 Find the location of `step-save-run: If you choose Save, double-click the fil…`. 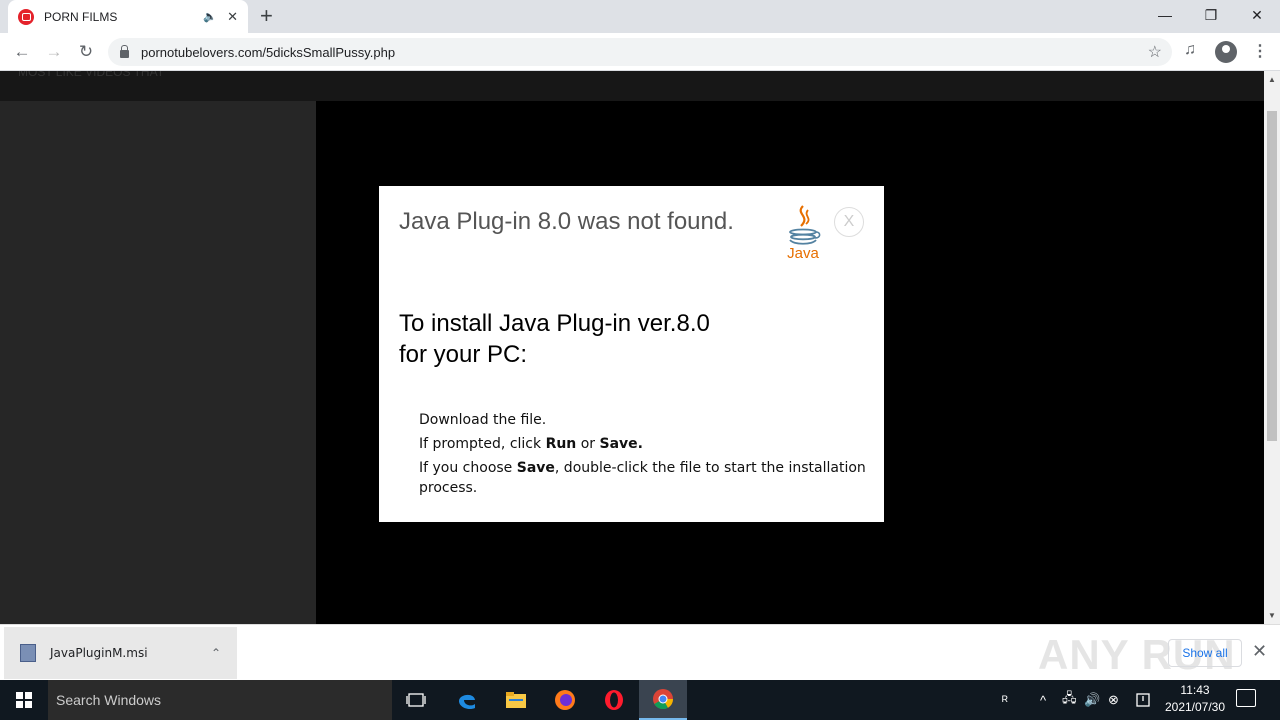

step-save-run: If you choose Save, double-click the fil… is located at coordinates (642, 478).